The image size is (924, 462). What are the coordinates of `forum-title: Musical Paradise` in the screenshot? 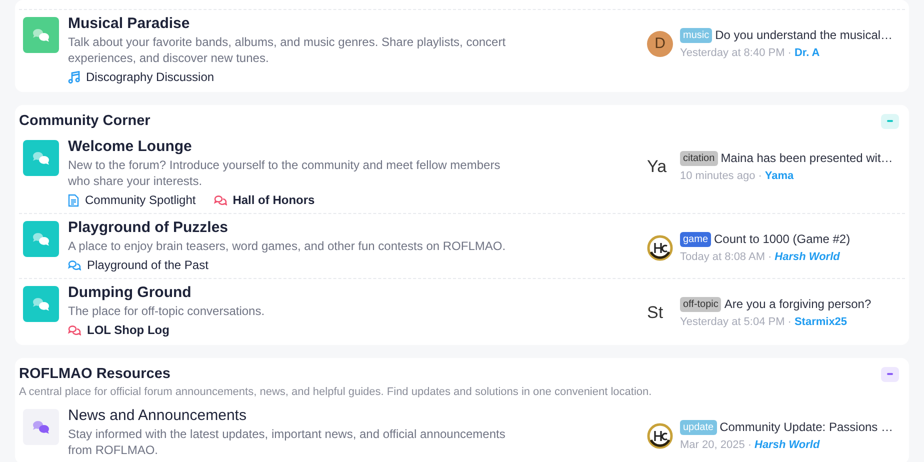 It's located at (290, 24).